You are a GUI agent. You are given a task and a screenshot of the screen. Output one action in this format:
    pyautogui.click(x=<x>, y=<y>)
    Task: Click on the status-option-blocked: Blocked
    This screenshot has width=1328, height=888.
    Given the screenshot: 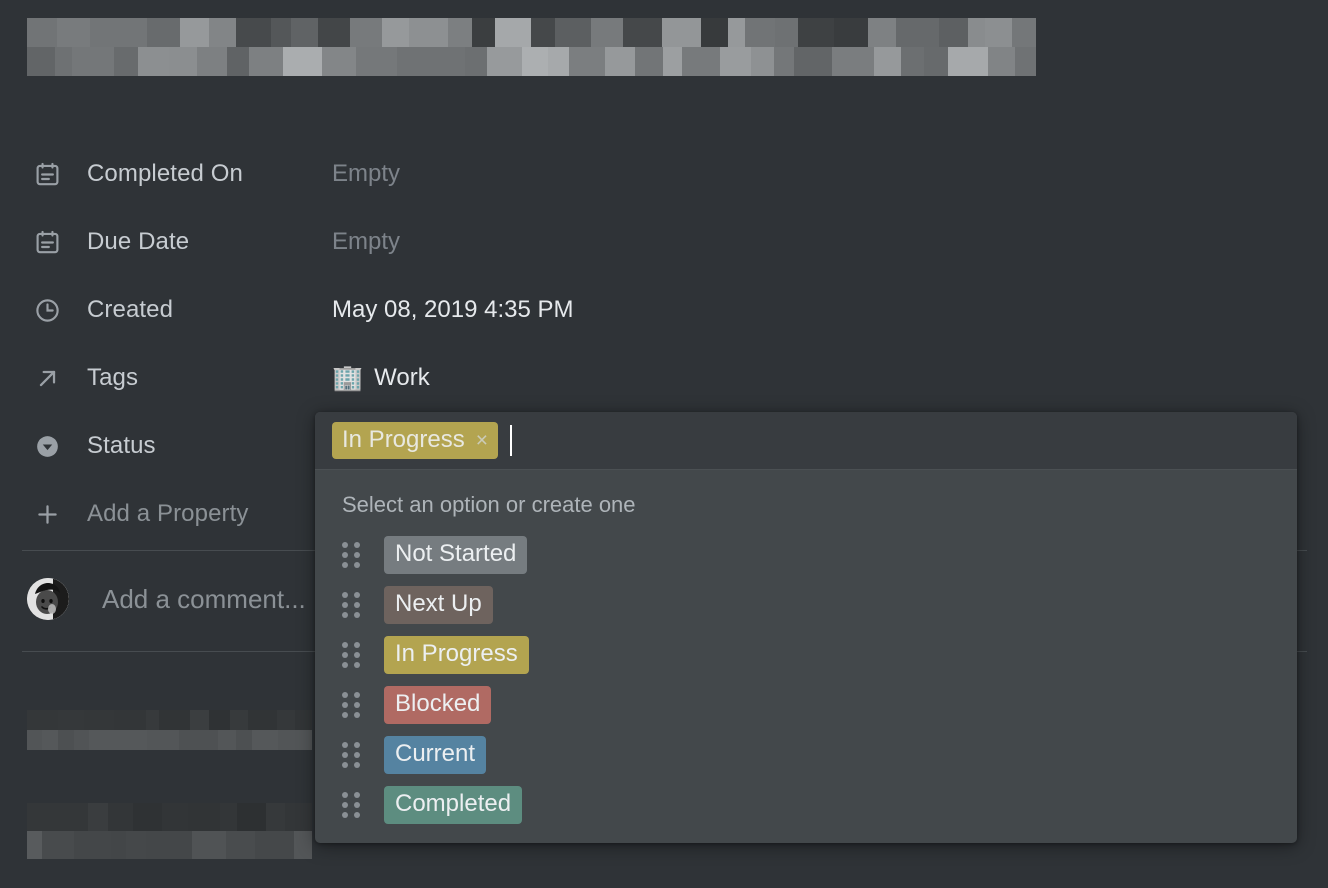 What is the action you would take?
    pyautogui.click(x=806, y=705)
    